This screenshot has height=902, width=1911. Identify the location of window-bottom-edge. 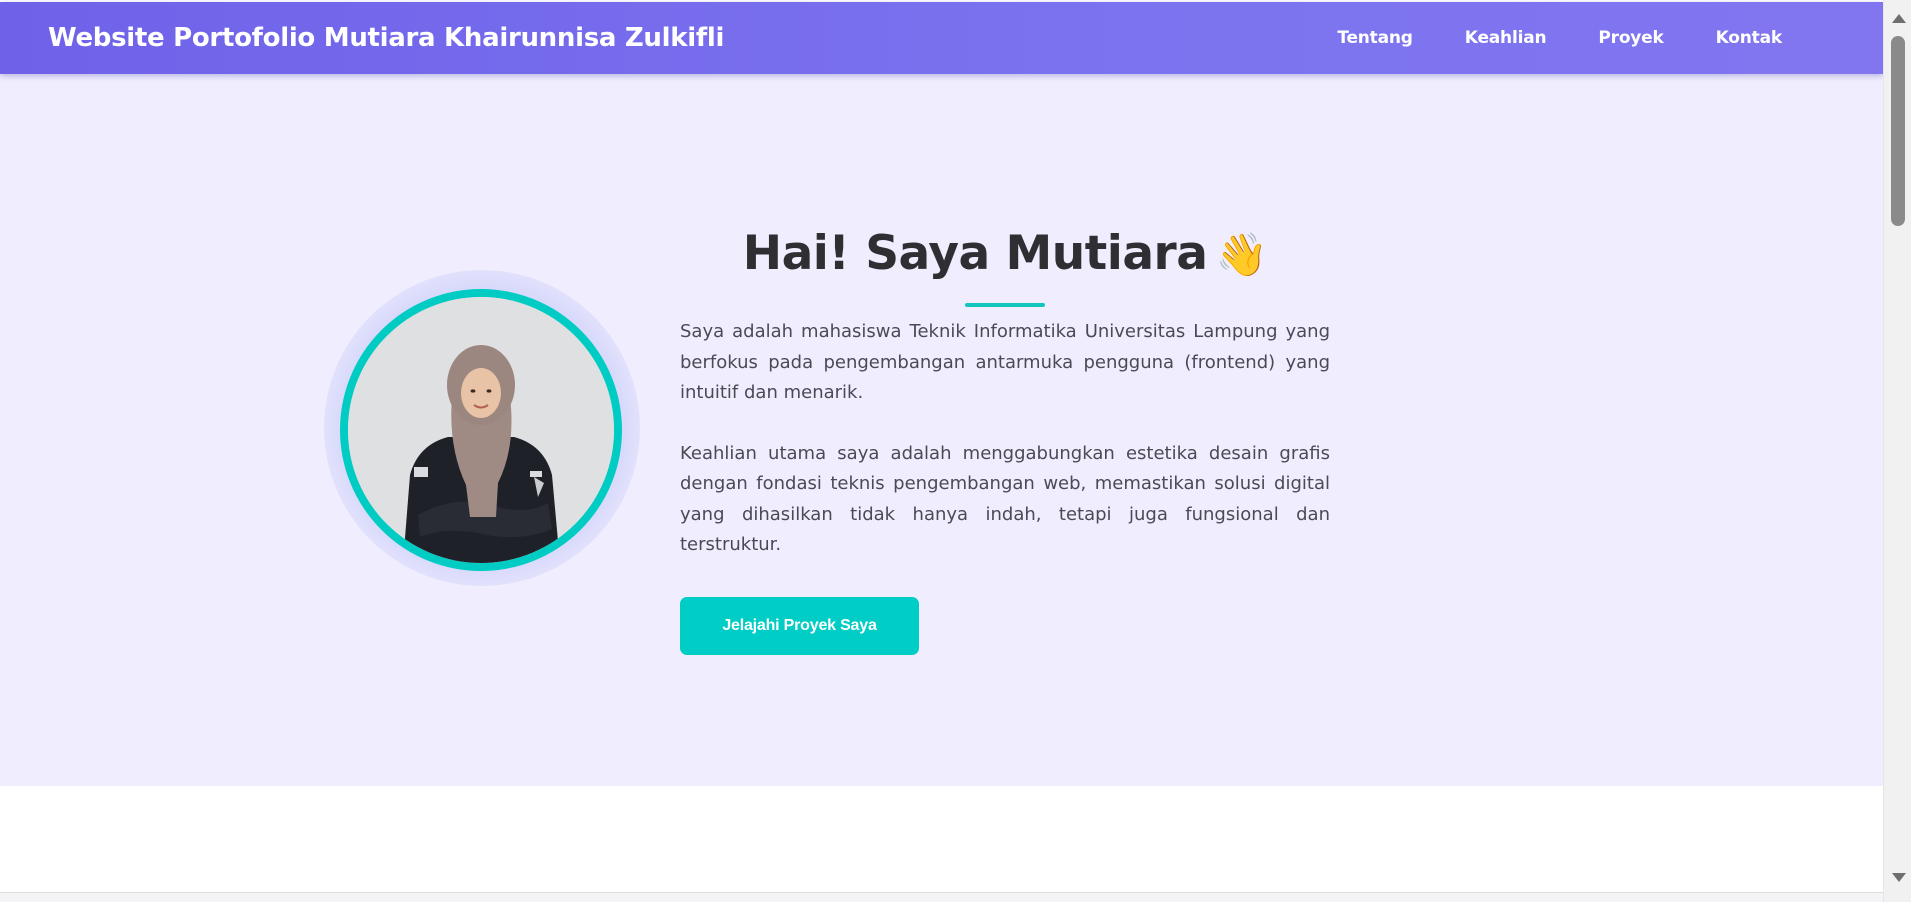
(941, 897).